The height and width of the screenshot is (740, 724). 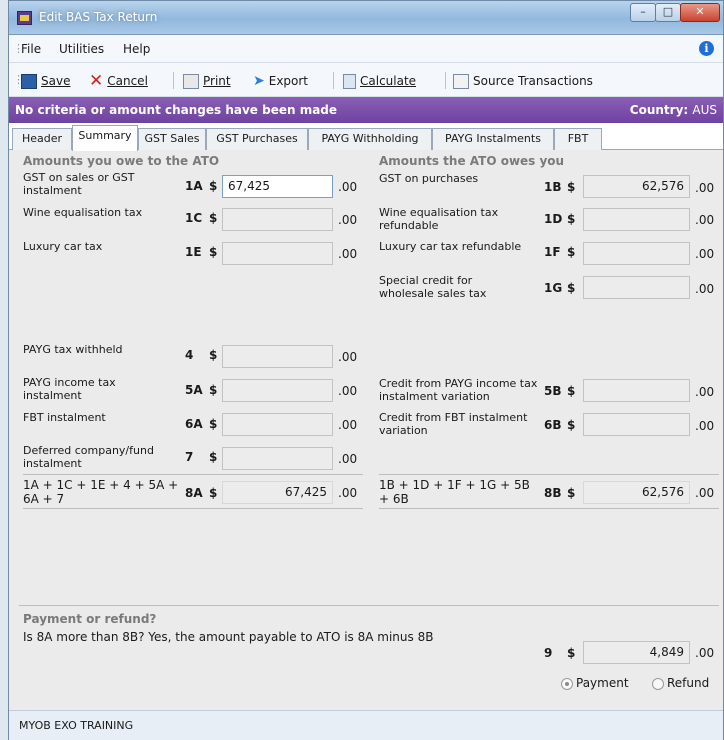 What do you see at coordinates (668, 12) in the screenshot?
I see `maximize-button: □` at bounding box center [668, 12].